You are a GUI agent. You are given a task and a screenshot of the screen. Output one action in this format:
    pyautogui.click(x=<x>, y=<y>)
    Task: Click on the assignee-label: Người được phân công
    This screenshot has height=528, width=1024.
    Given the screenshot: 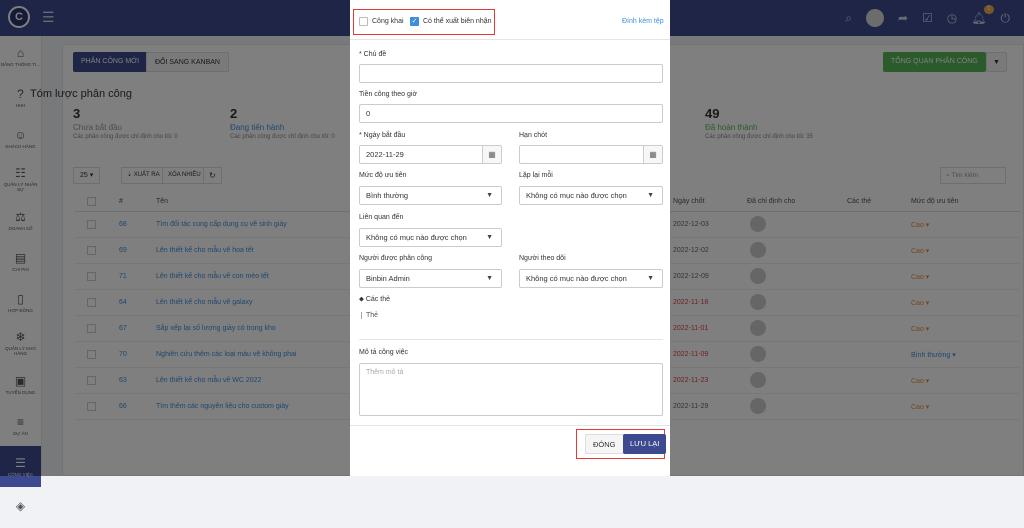 What is the action you would take?
    pyautogui.click(x=396, y=258)
    